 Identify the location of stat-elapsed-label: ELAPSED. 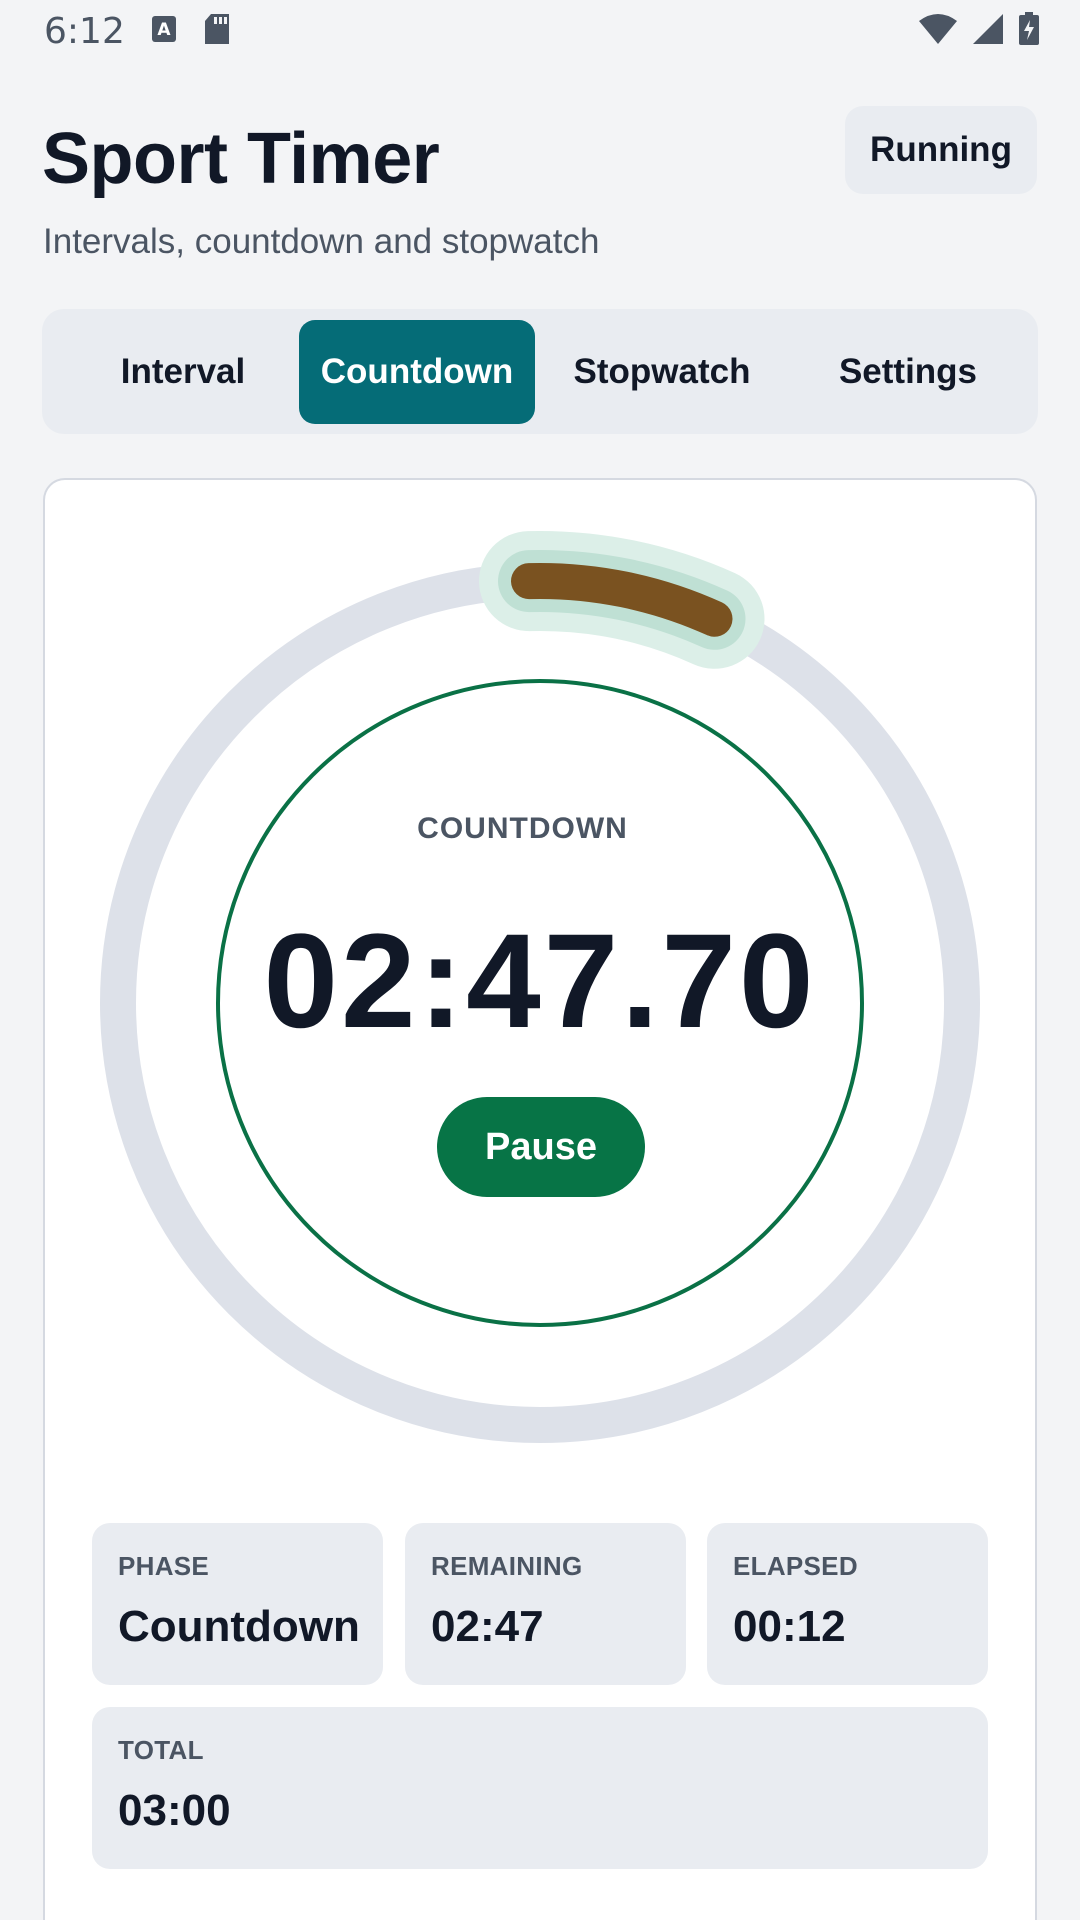
(795, 1566).